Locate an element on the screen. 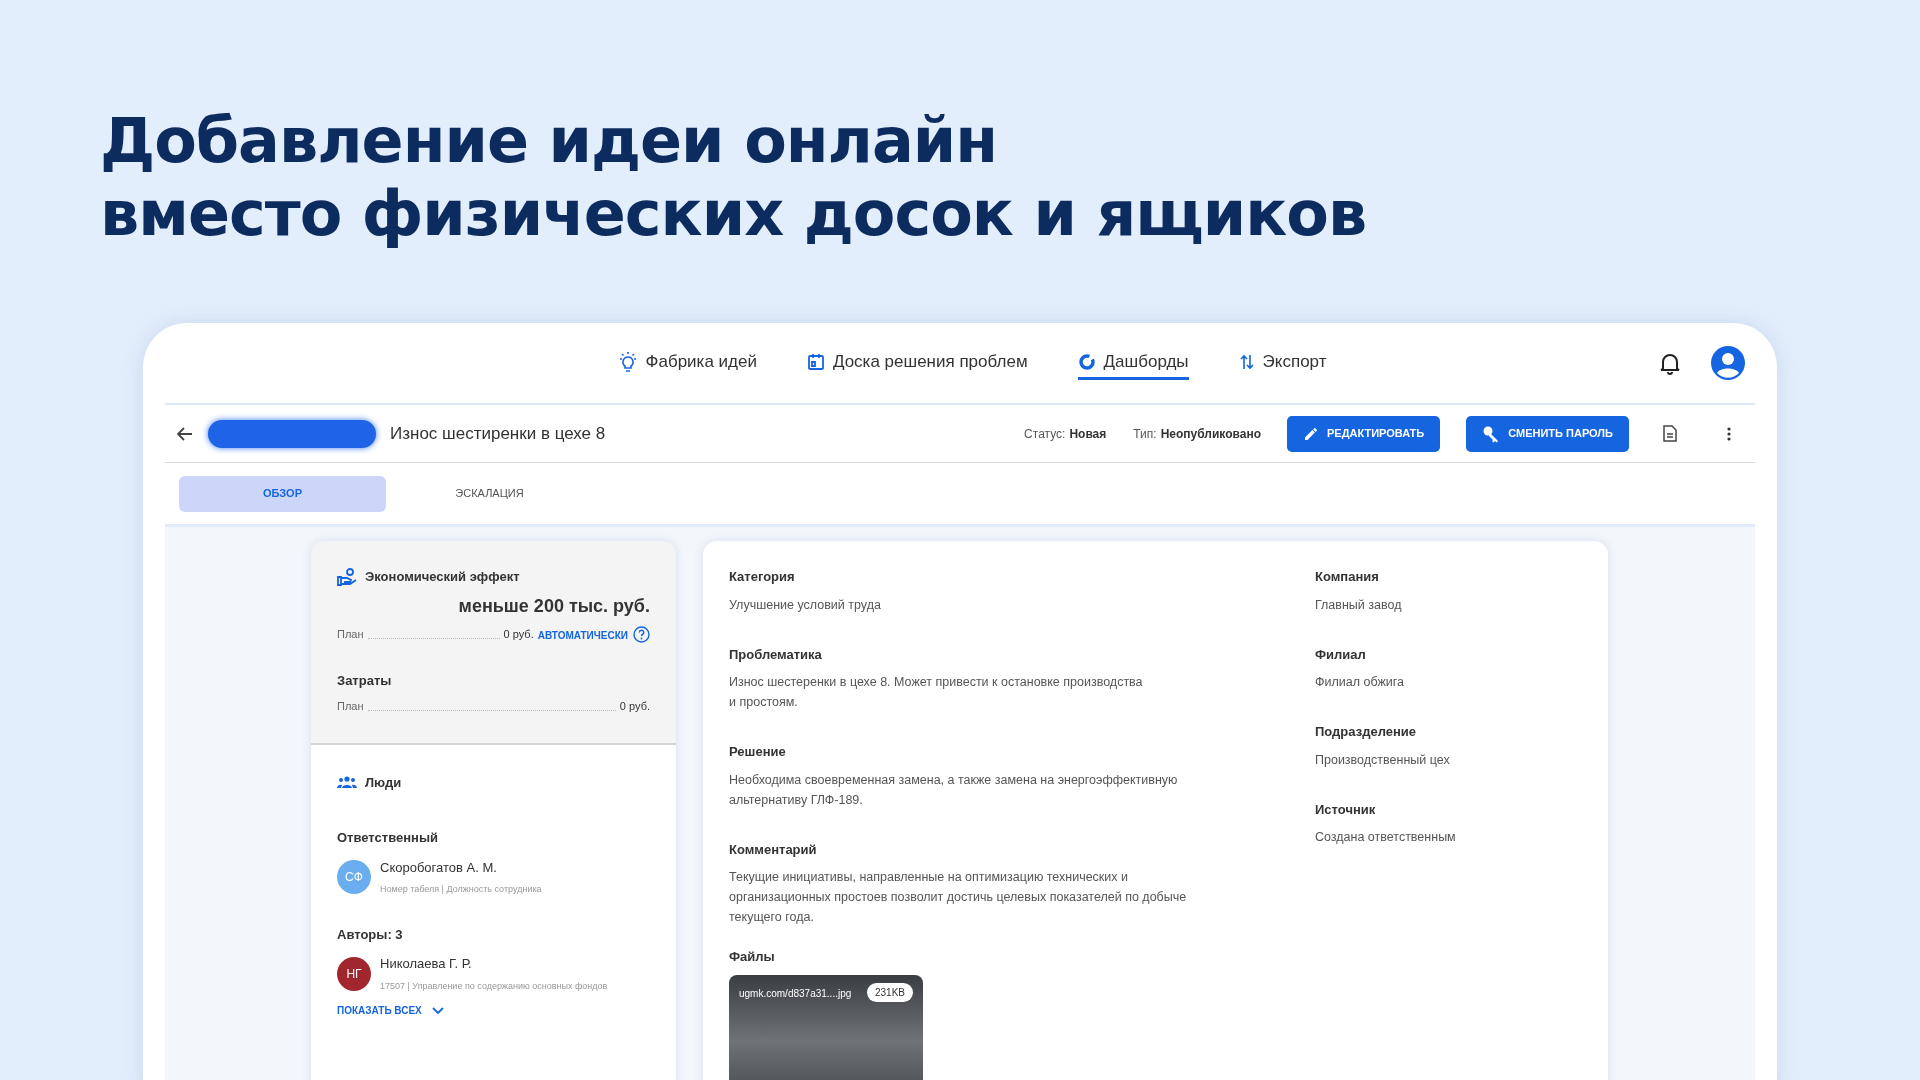 The image size is (1920, 1080). section-title: Люди is located at coordinates (383, 782).